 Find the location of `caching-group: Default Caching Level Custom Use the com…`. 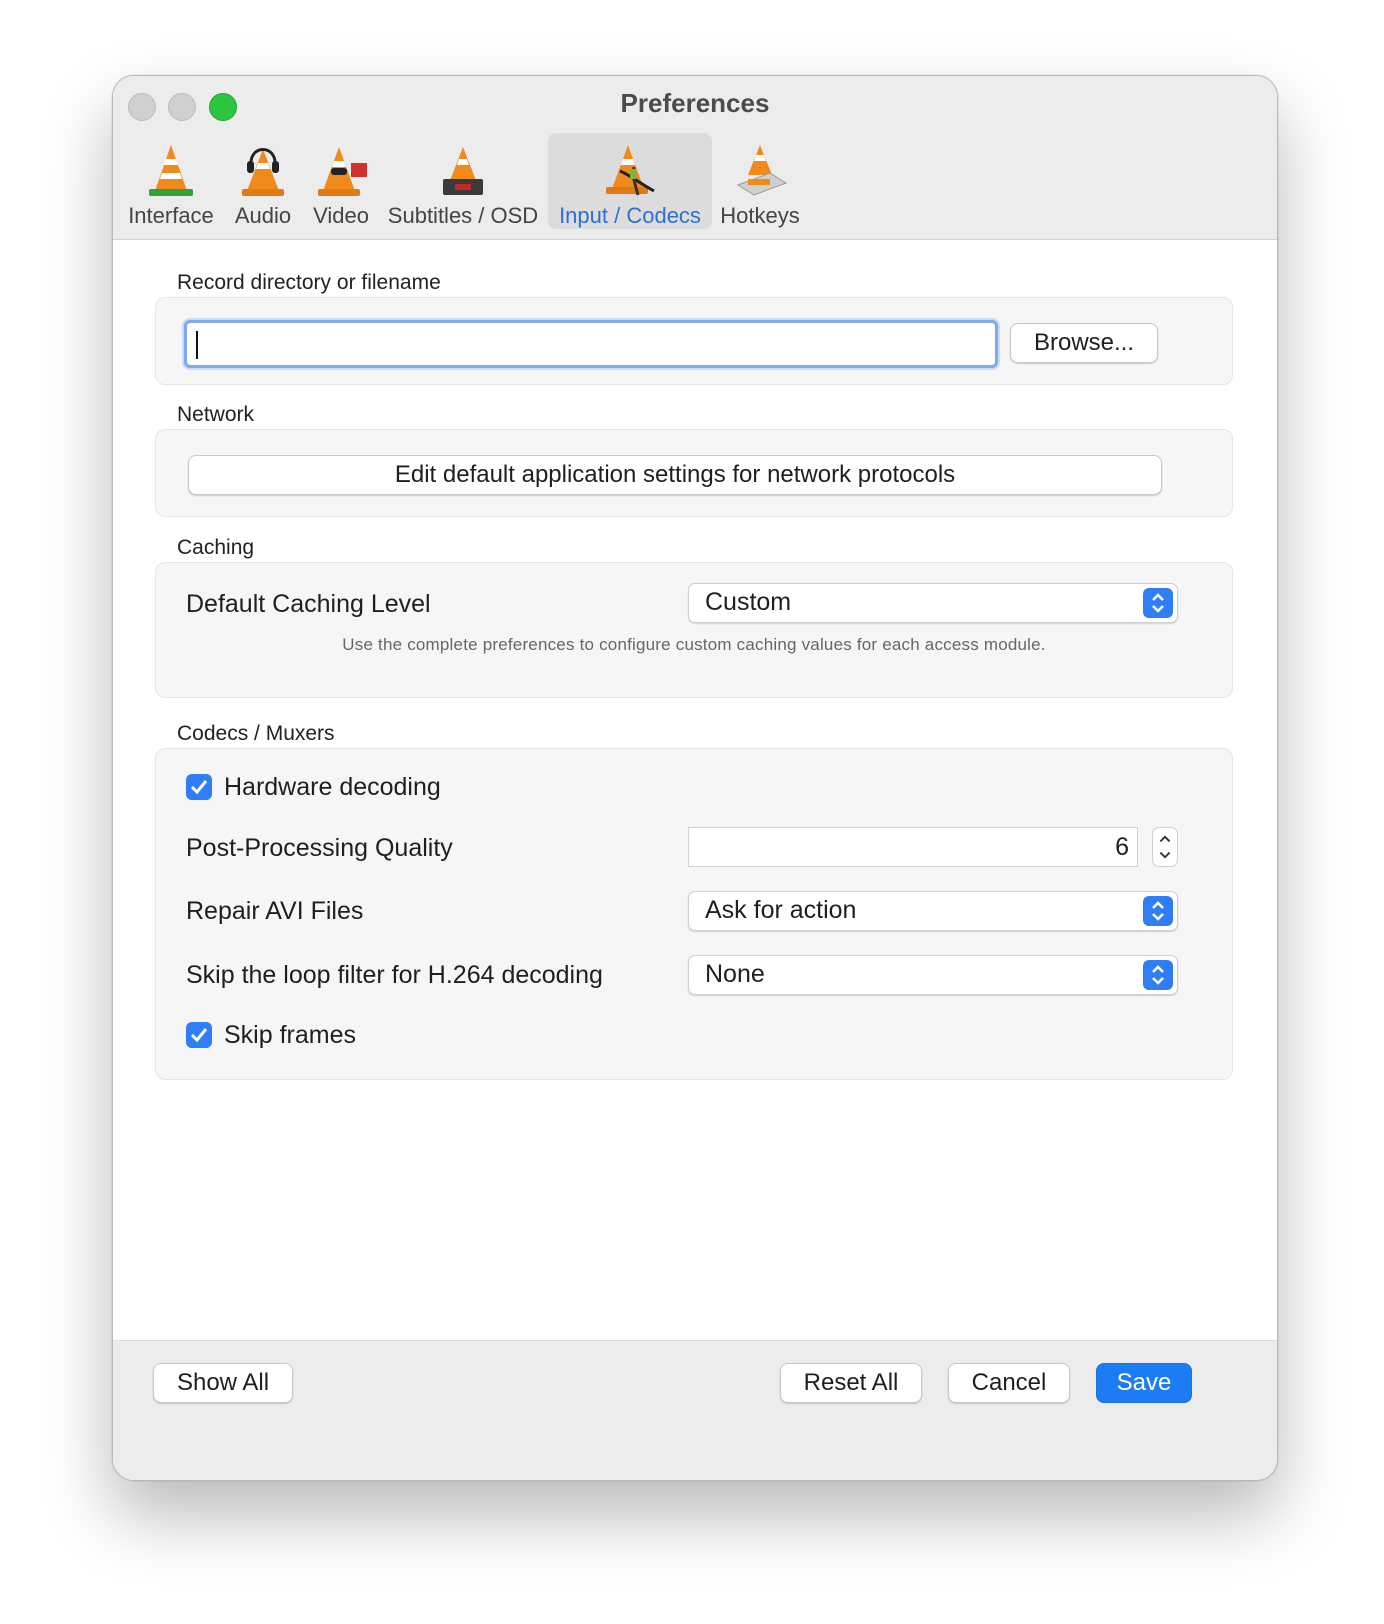

caching-group: Default Caching Level Custom Use the com… is located at coordinates (694, 630).